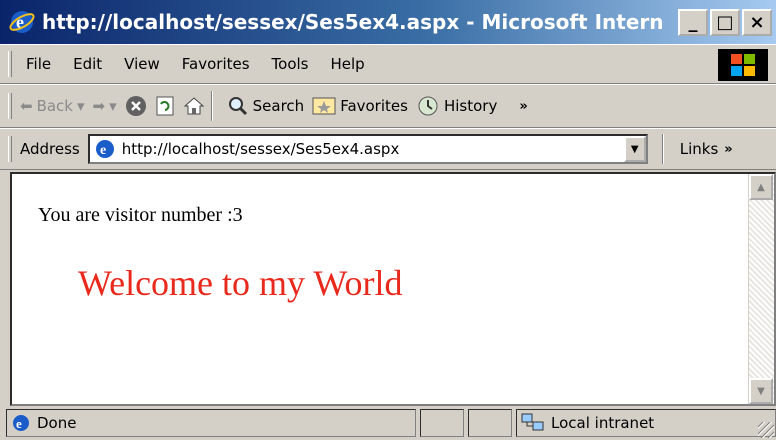 The width and height of the screenshot is (776, 440). I want to click on address-separator, so click(662, 149).